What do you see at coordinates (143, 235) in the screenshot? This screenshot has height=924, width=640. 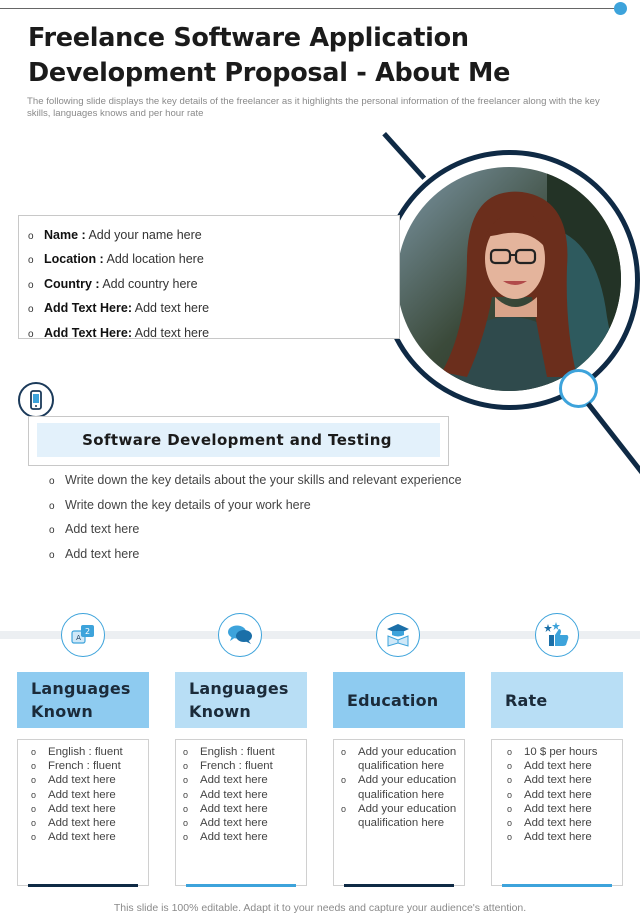 I see `profile-value: Add your name here` at bounding box center [143, 235].